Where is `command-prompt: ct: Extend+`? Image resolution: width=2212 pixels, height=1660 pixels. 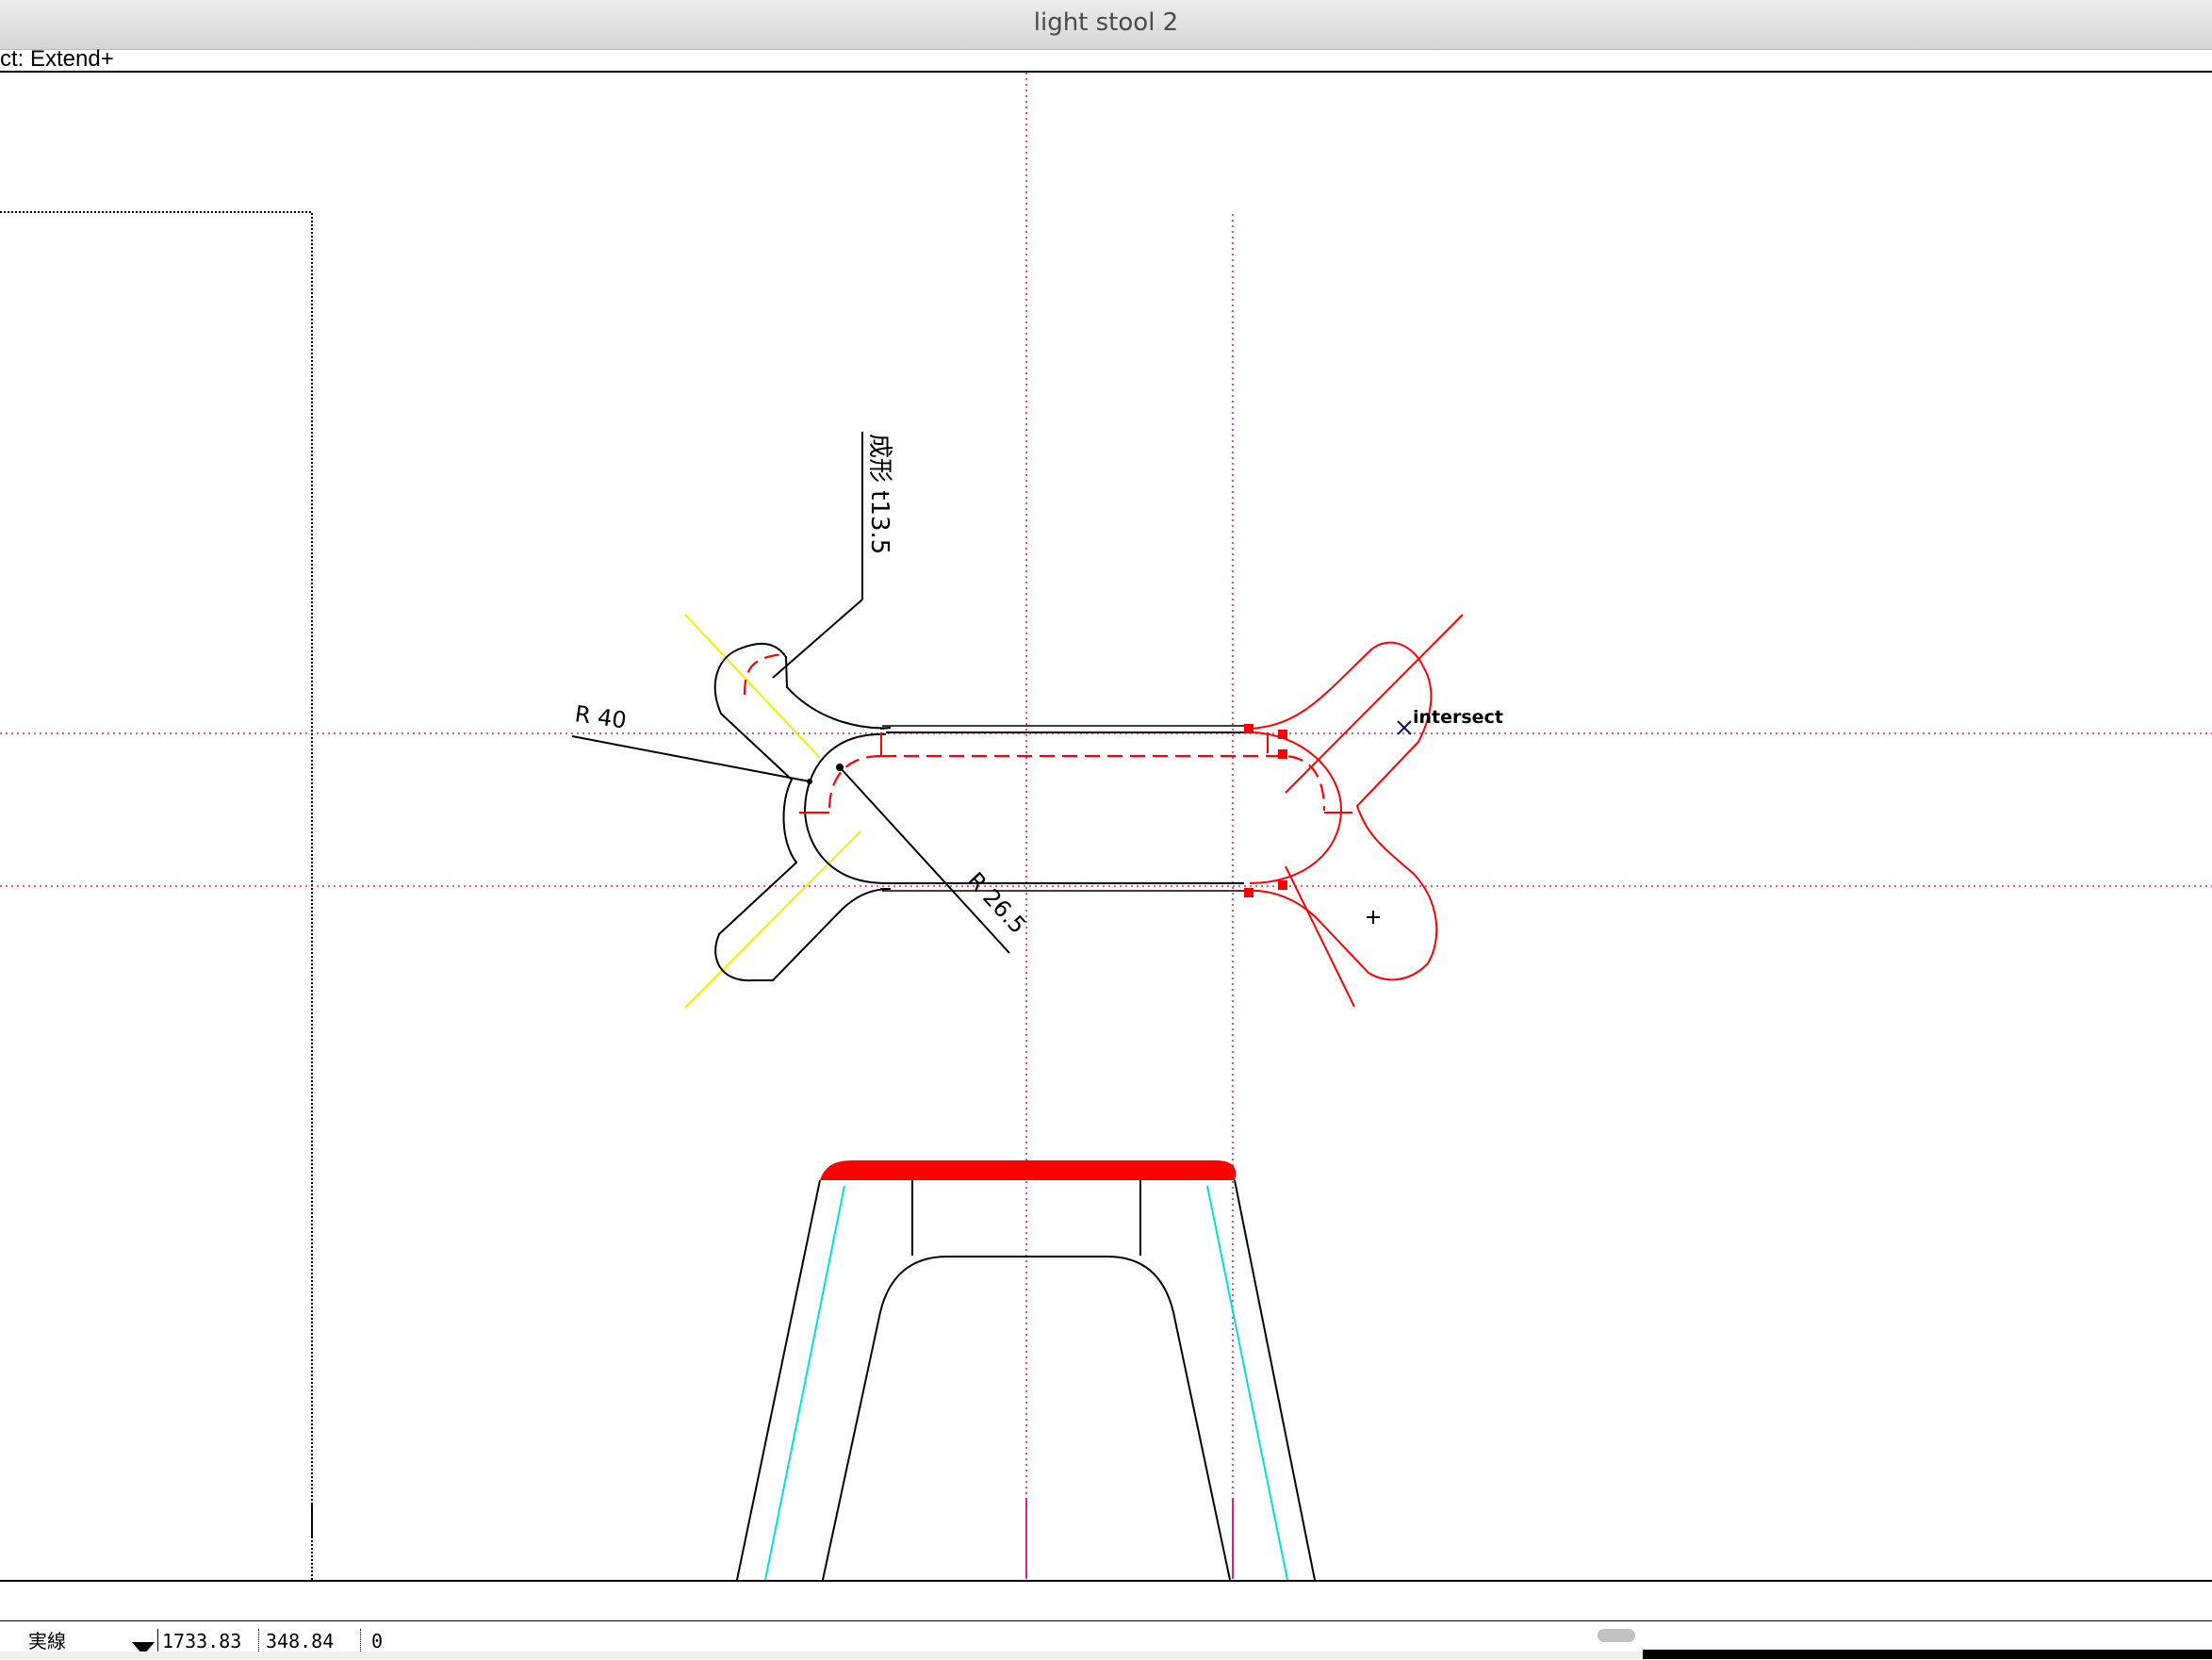 command-prompt: ct: Extend+ is located at coordinates (57, 59).